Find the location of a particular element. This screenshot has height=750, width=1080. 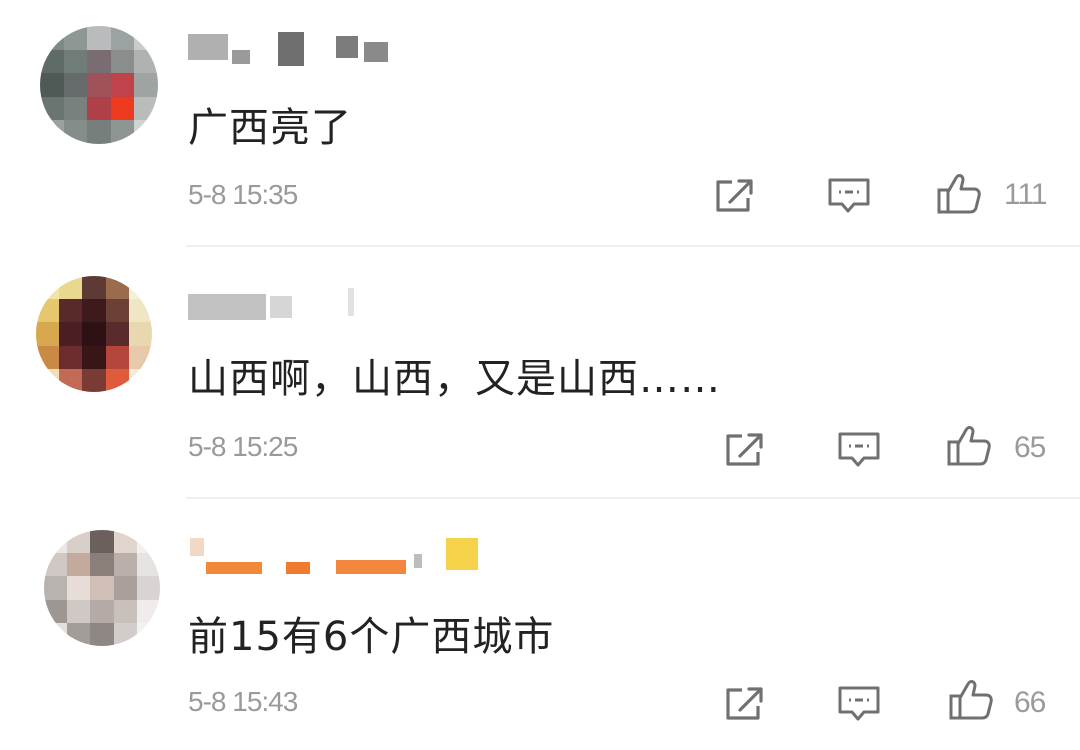

timestamp: 5-8 15:35 is located at coordinates (243, 194).